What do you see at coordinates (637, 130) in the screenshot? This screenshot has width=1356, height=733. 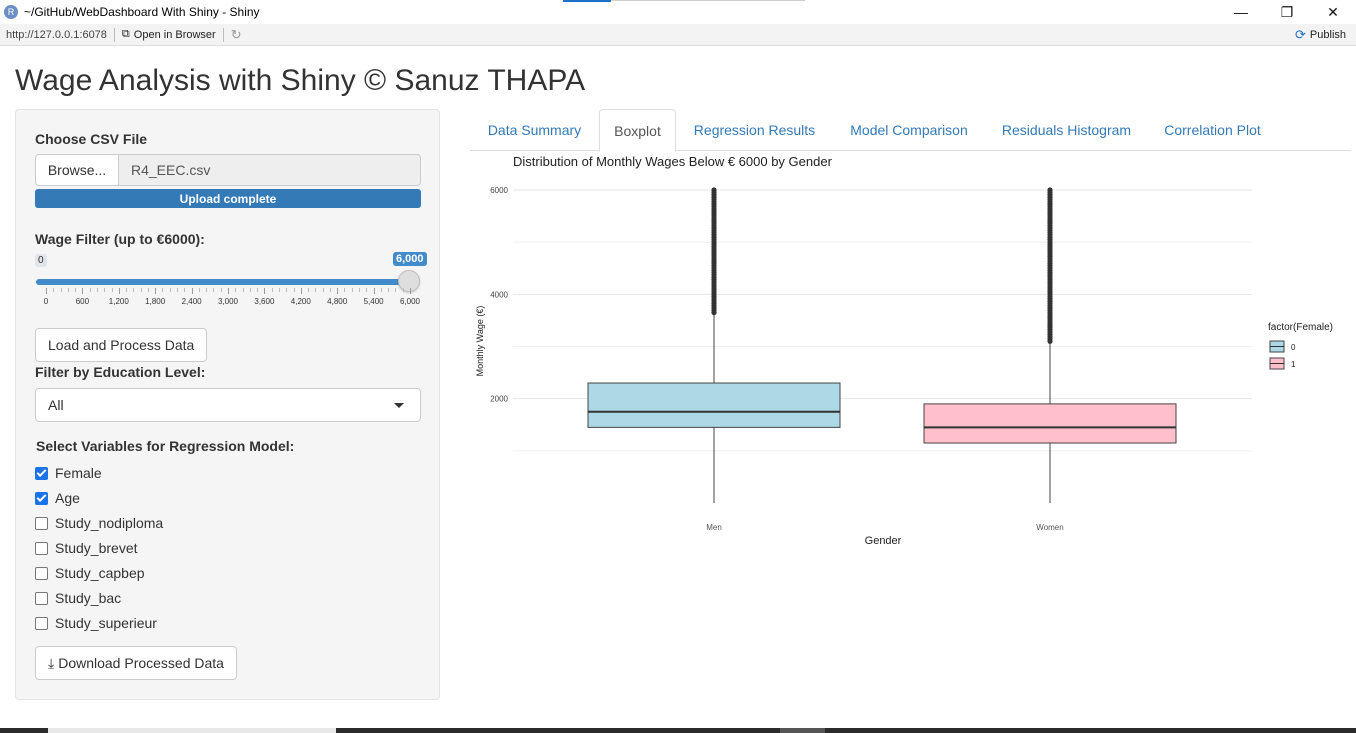 I see `tab-boxplot: Boxplot` at bounding box center [637, 130].